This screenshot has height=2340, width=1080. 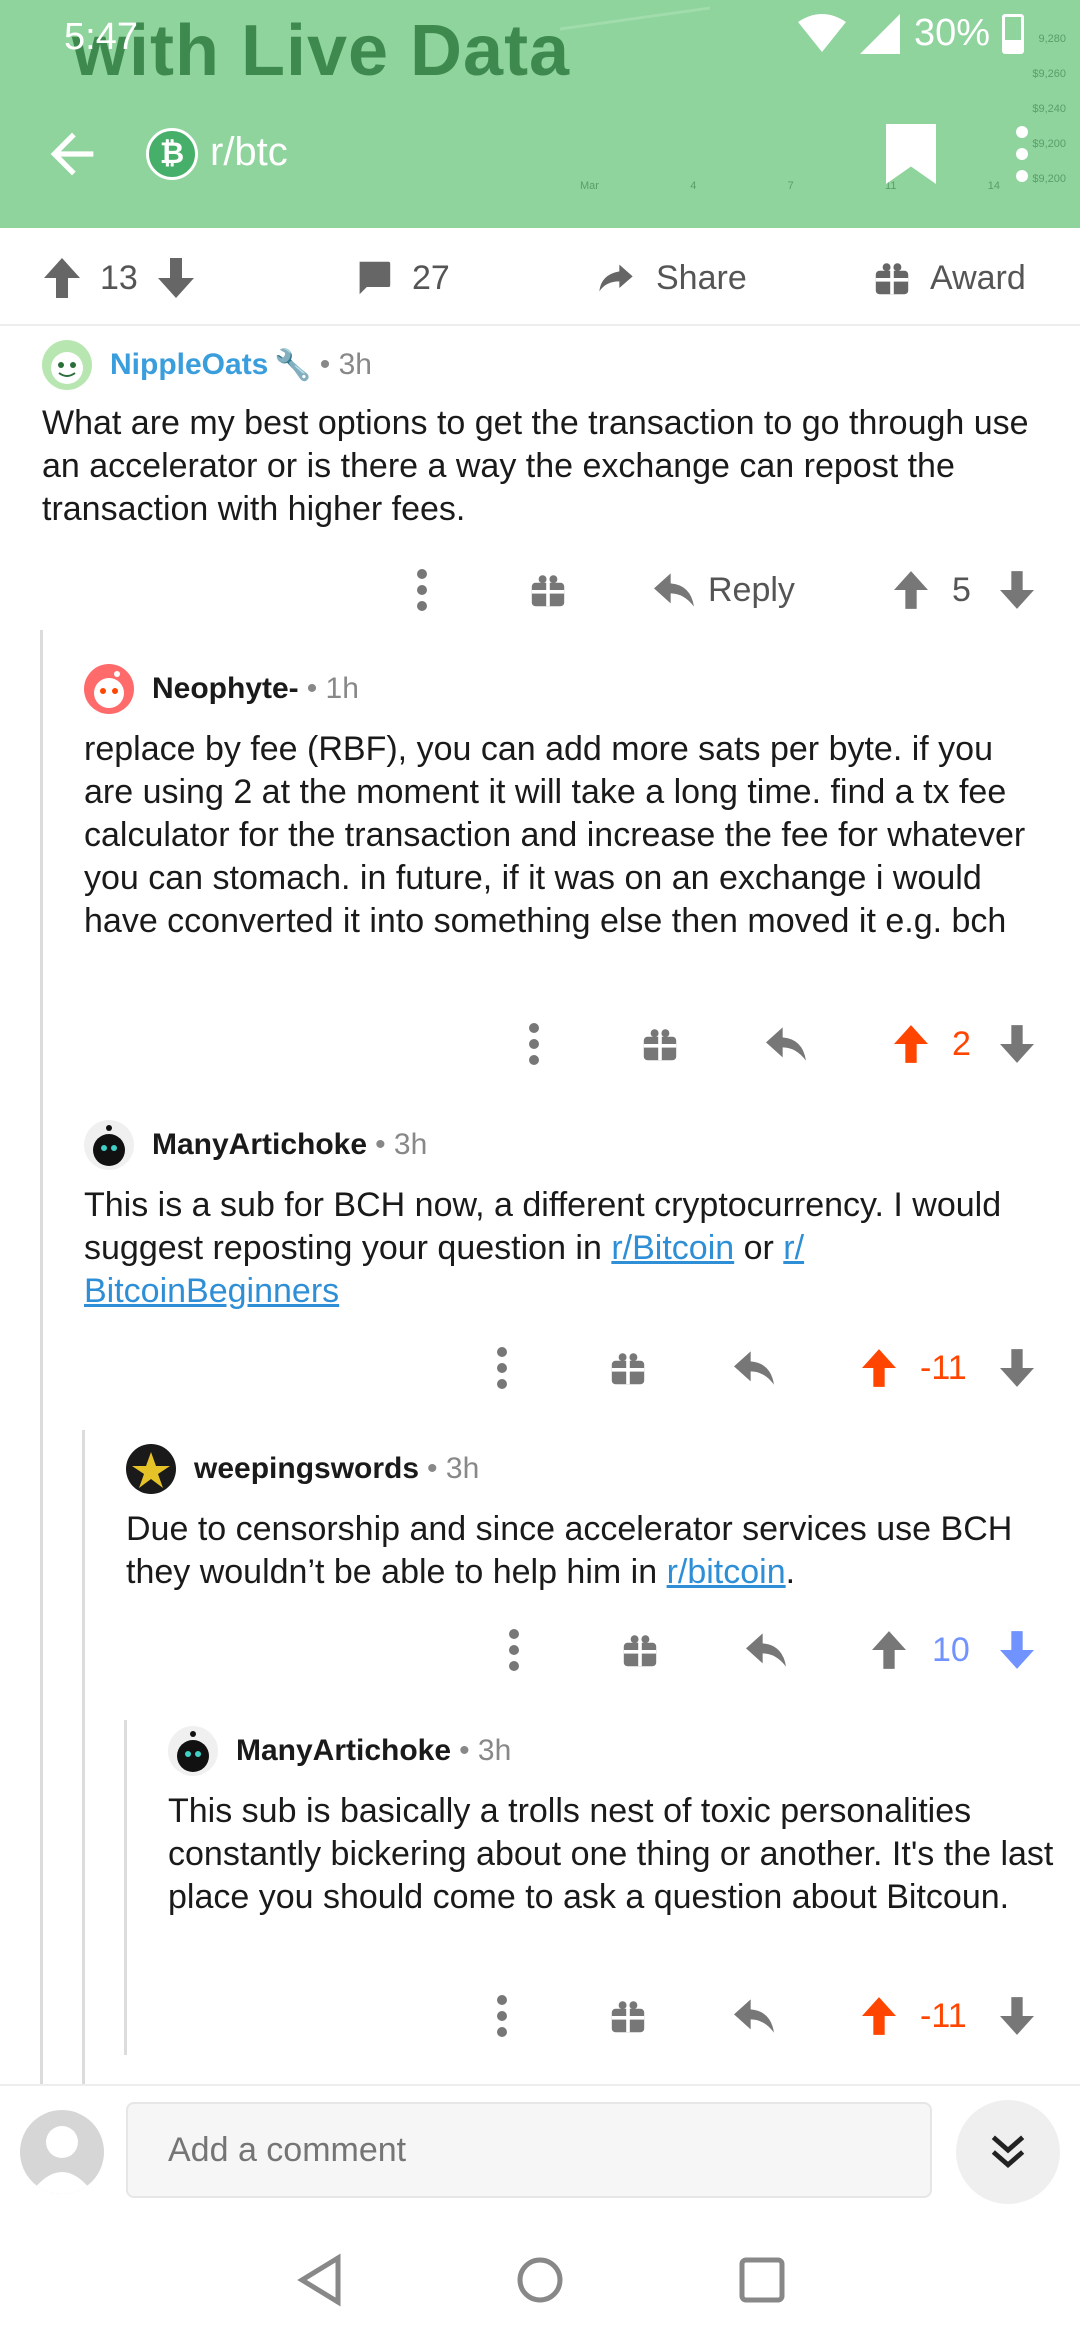 What do you see at coordinates (189, 365) in the screenshot?
I see `comment-author: NippleOats` at bounding box center [189, 365].